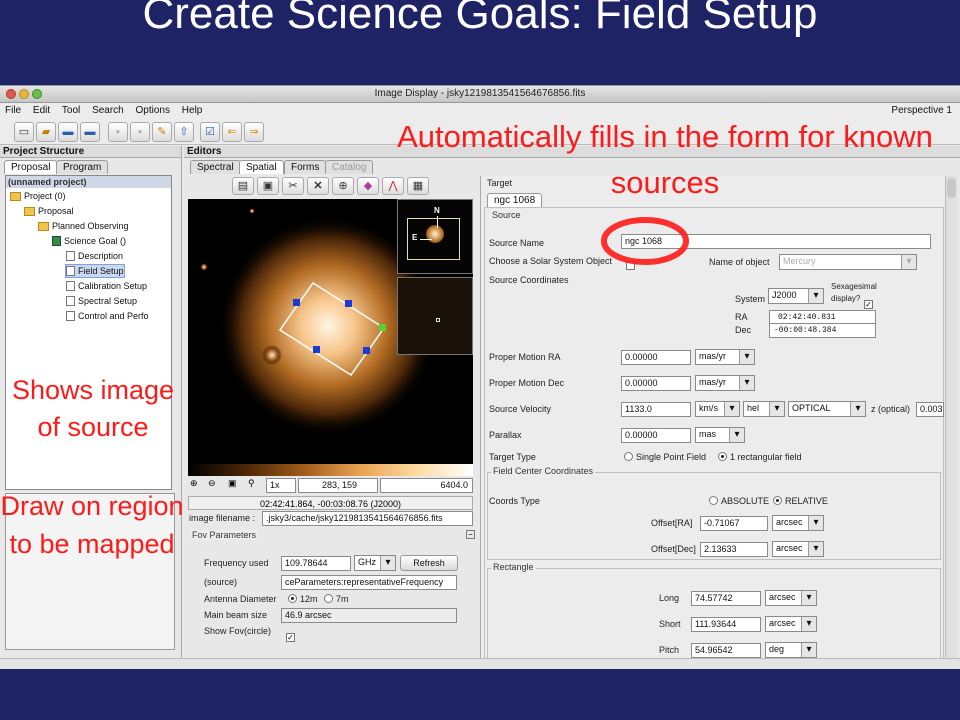 The width and height of the screenshot is (960, 720). I want to click on copy-icon: ▪, so click(140, 132).